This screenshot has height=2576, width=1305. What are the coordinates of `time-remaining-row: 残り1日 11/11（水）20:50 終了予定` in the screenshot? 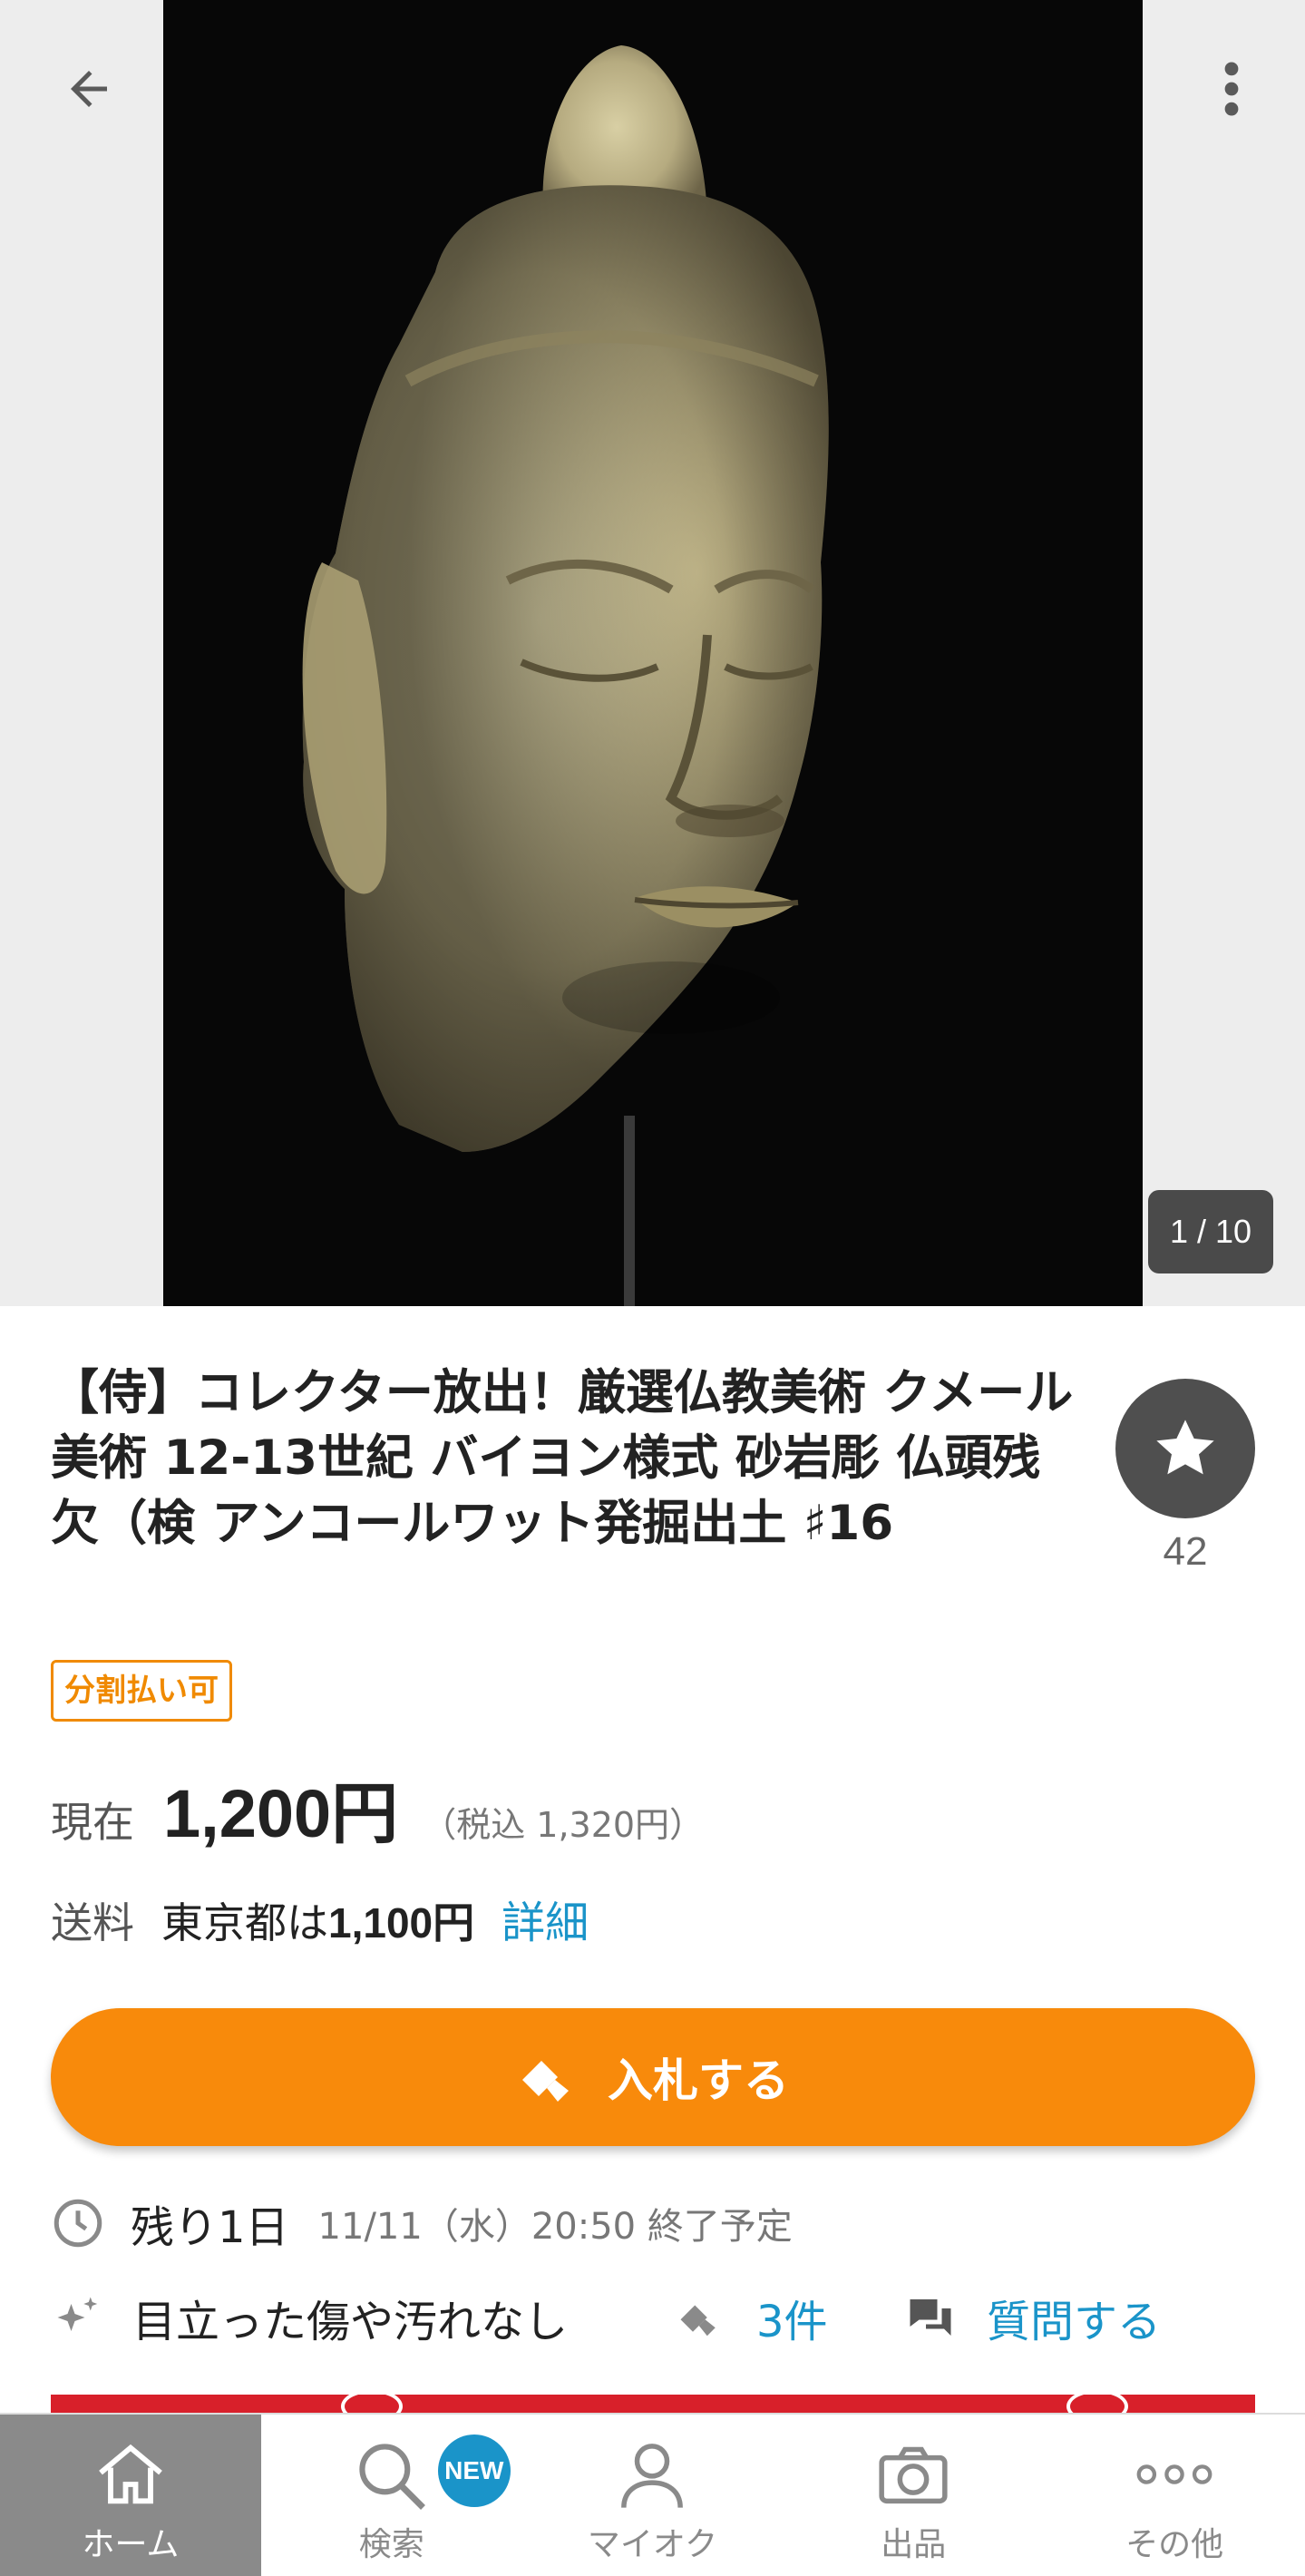 It's located at (422, 2223).